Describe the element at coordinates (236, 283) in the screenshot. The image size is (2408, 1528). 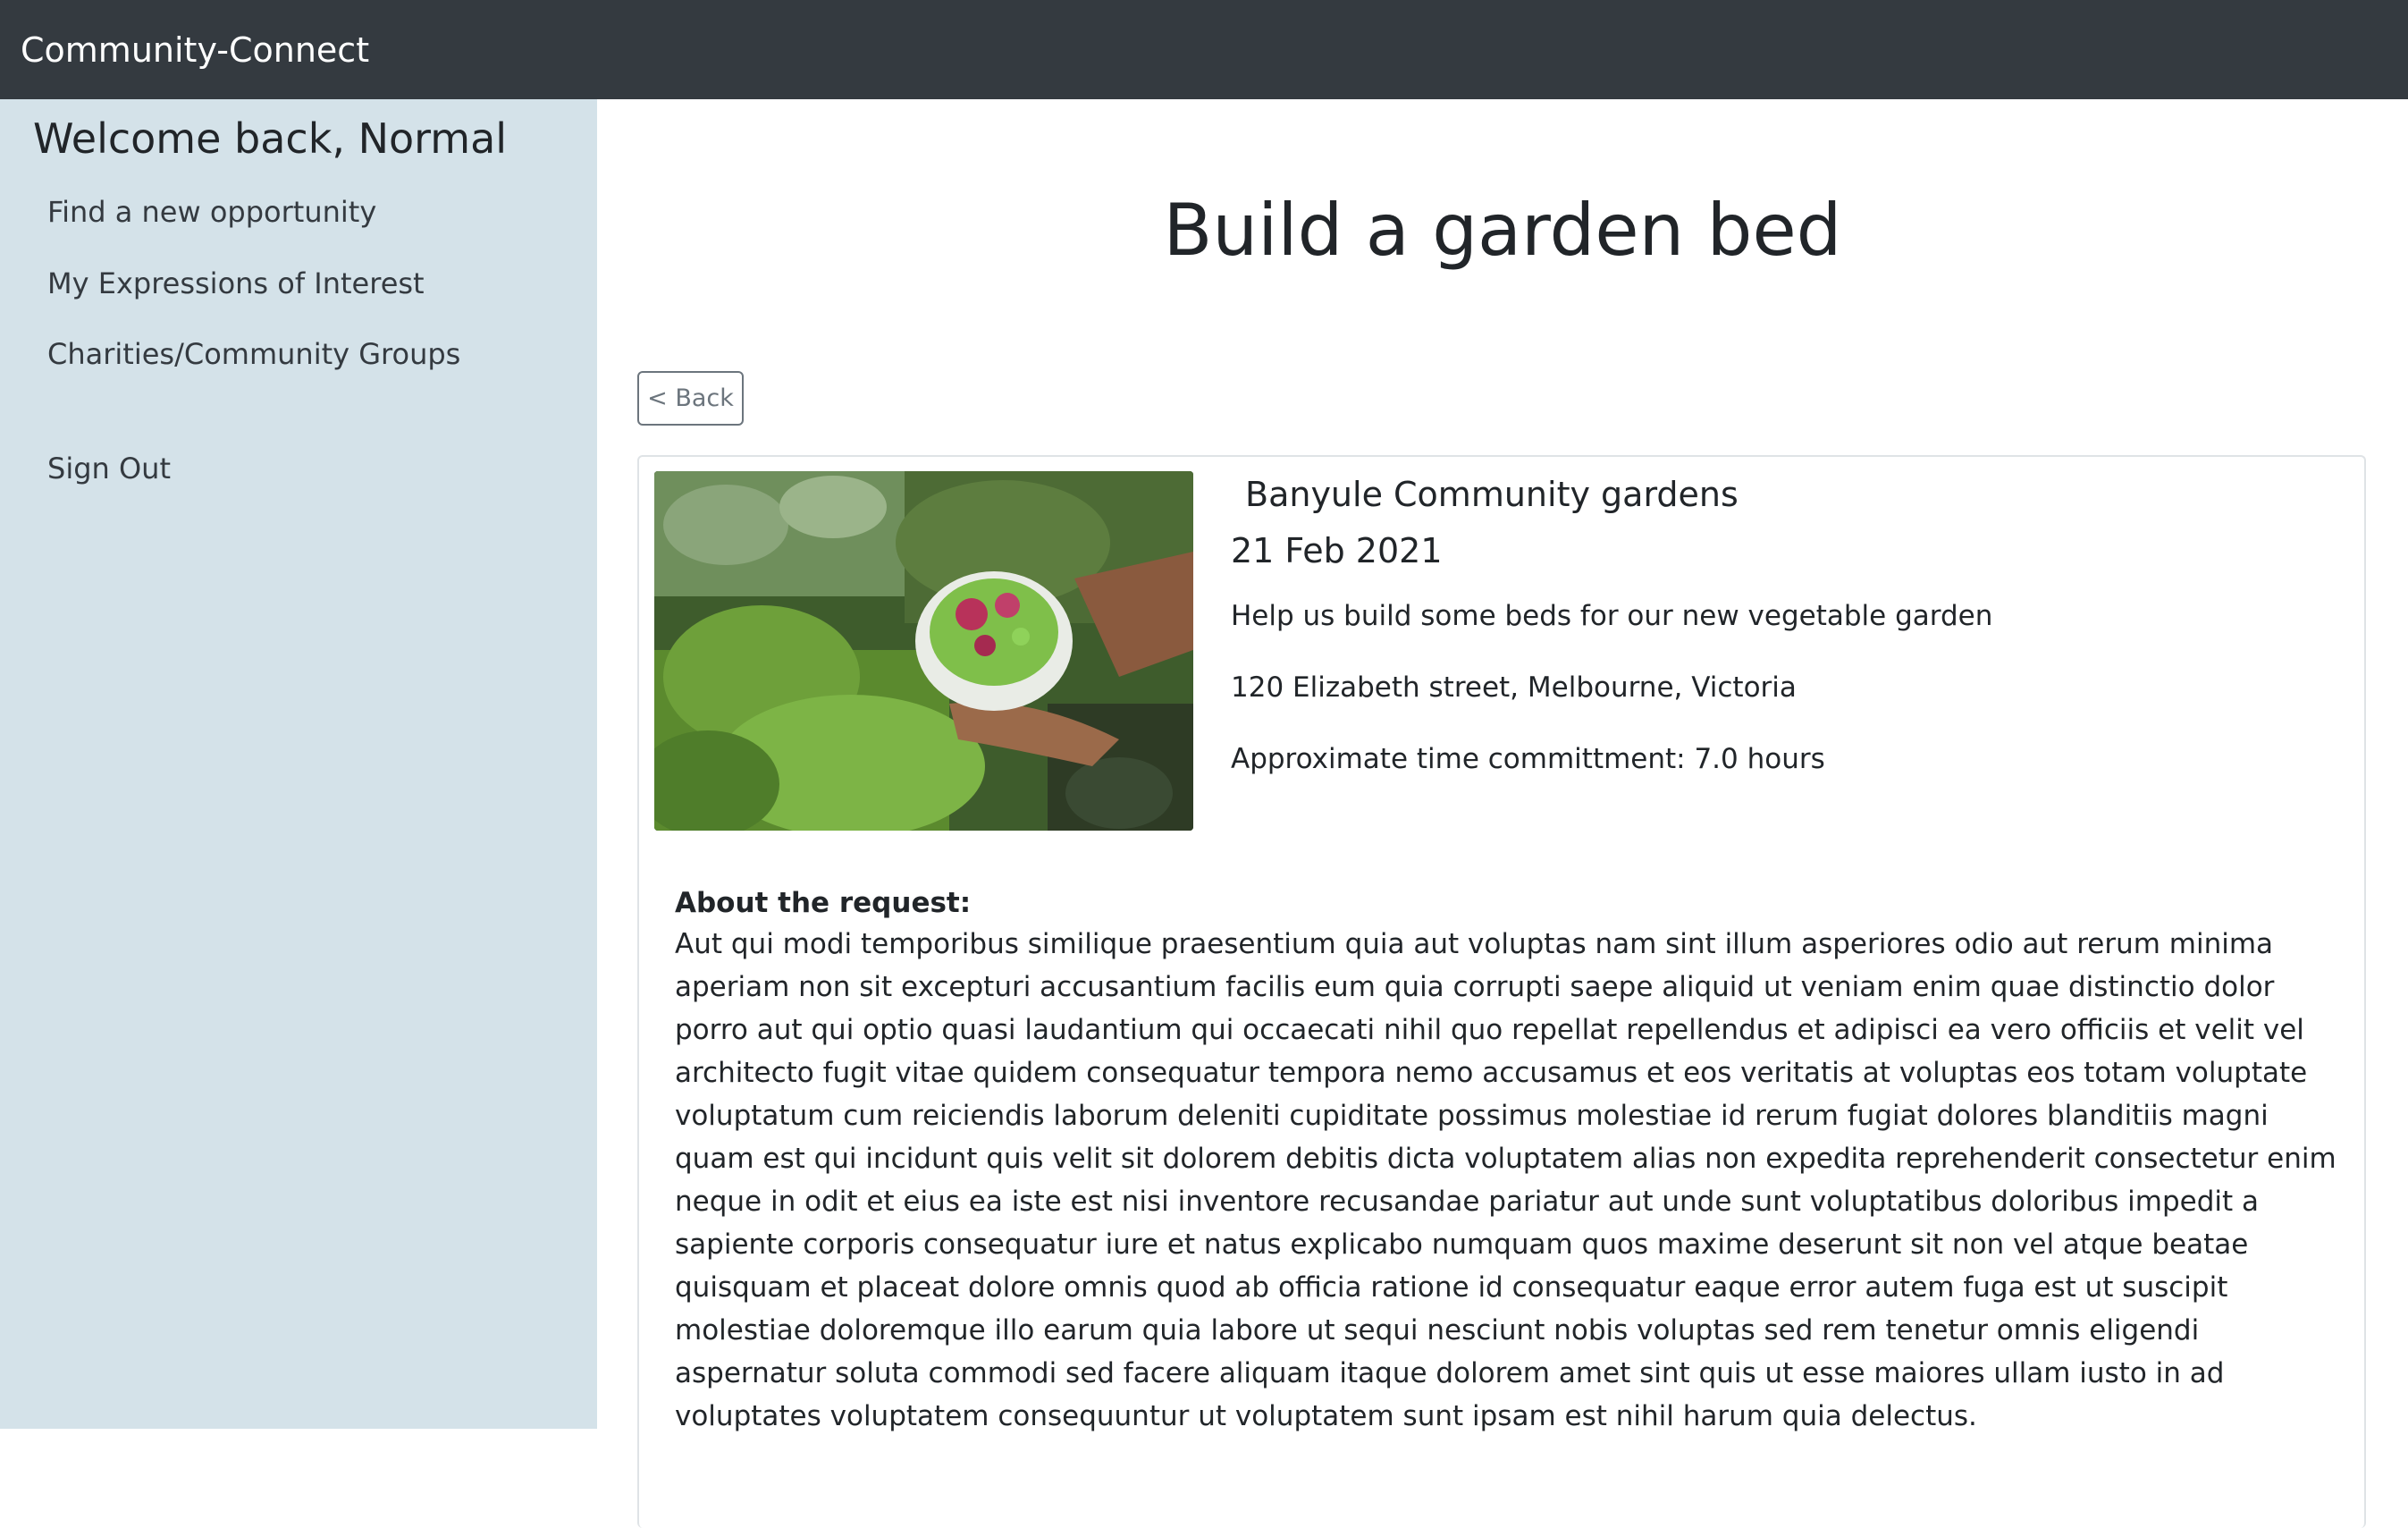
I see `sidebar-item-expressions-of-interest: My Expressions of Interest` at that location.